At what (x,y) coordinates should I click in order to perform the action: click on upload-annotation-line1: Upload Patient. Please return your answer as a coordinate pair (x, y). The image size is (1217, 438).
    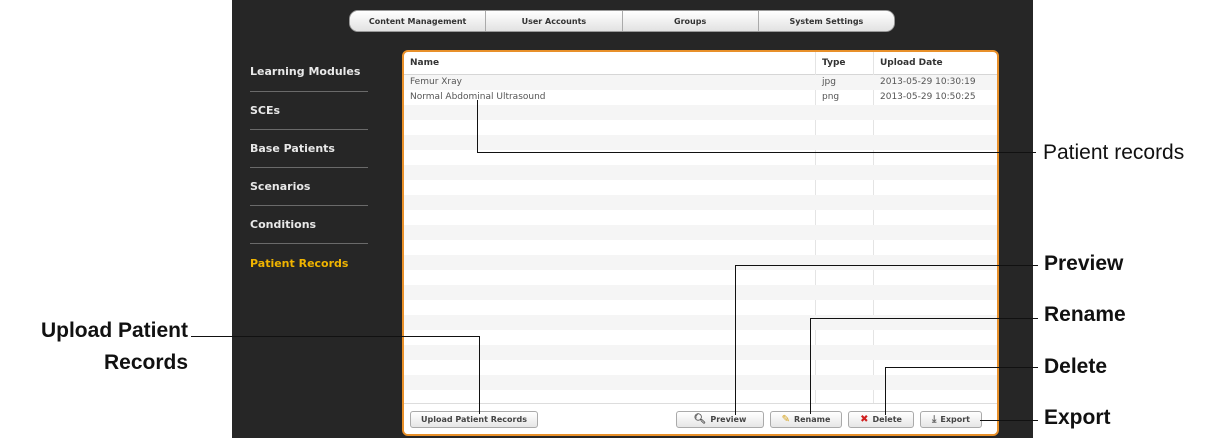
    Looking at the image, I should click on (114, 330).